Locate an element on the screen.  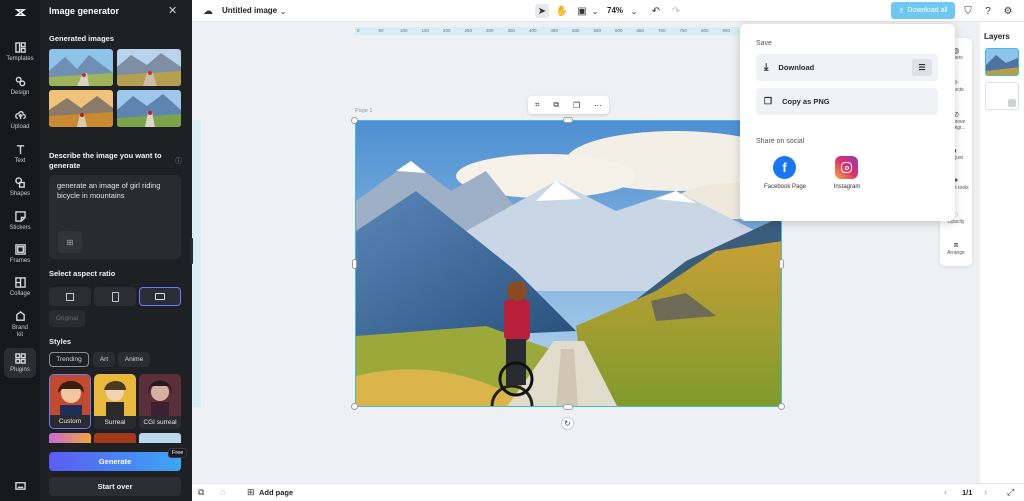
effects-icon: ⧉ is located at coordinates (556, 105).